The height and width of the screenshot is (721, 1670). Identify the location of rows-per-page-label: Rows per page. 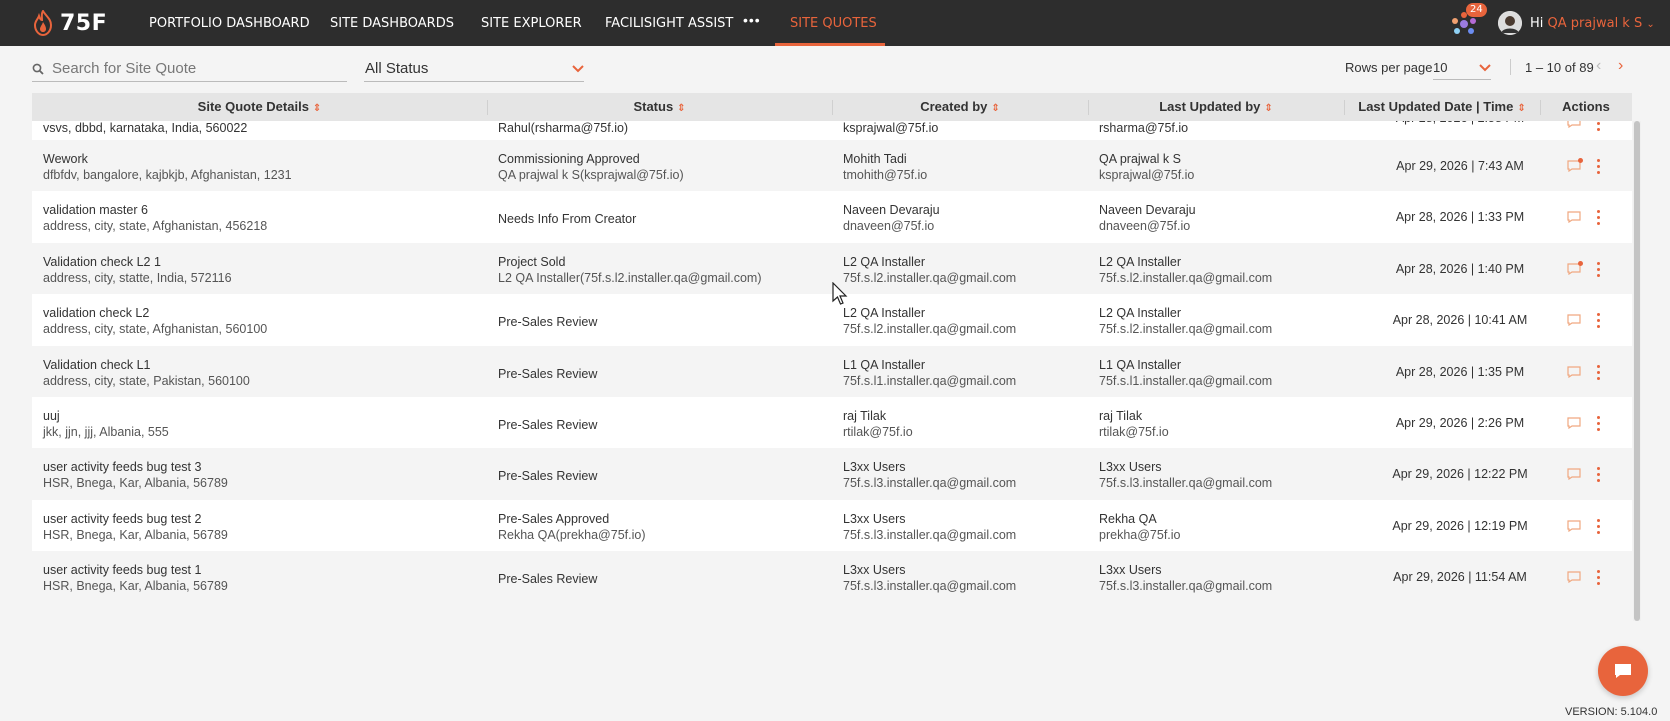
(1389, 67).